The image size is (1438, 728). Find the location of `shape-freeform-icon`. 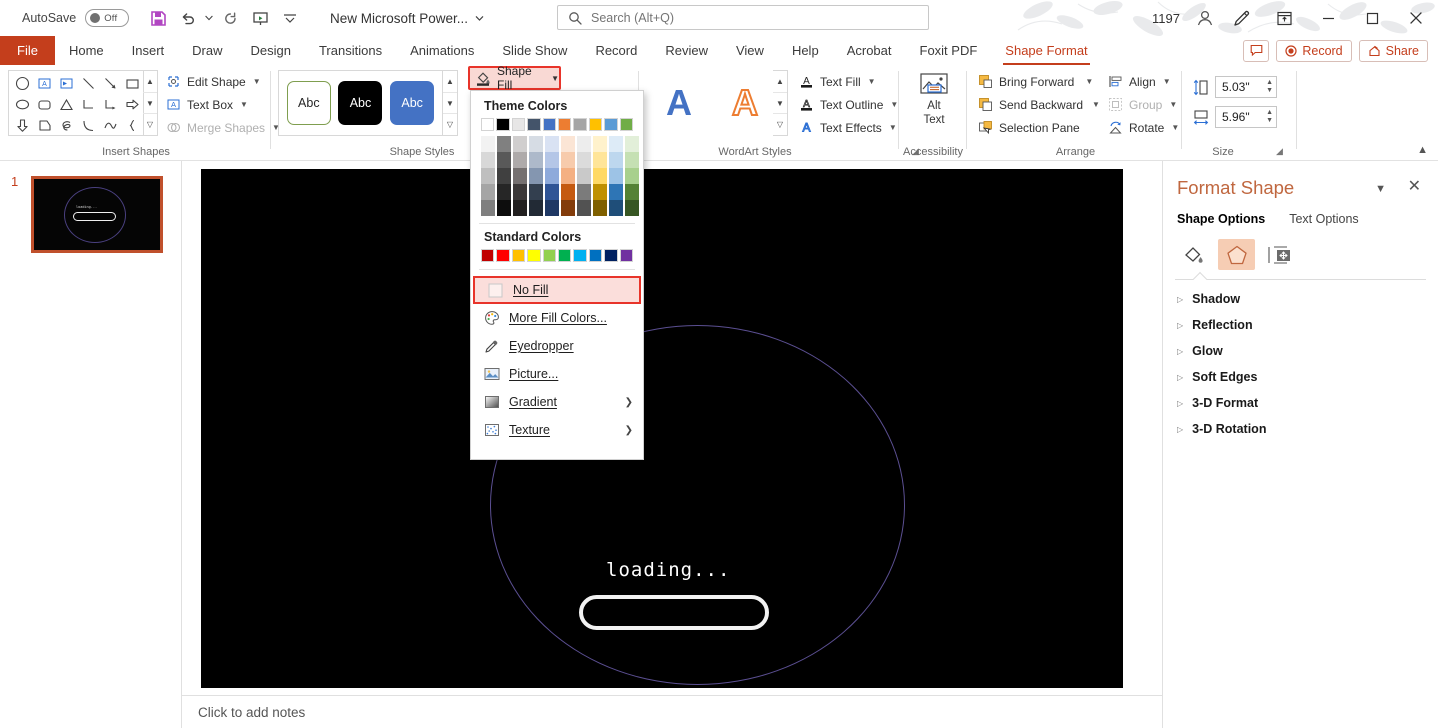

shape-freeform-icon is located at coordinates (110, 125).